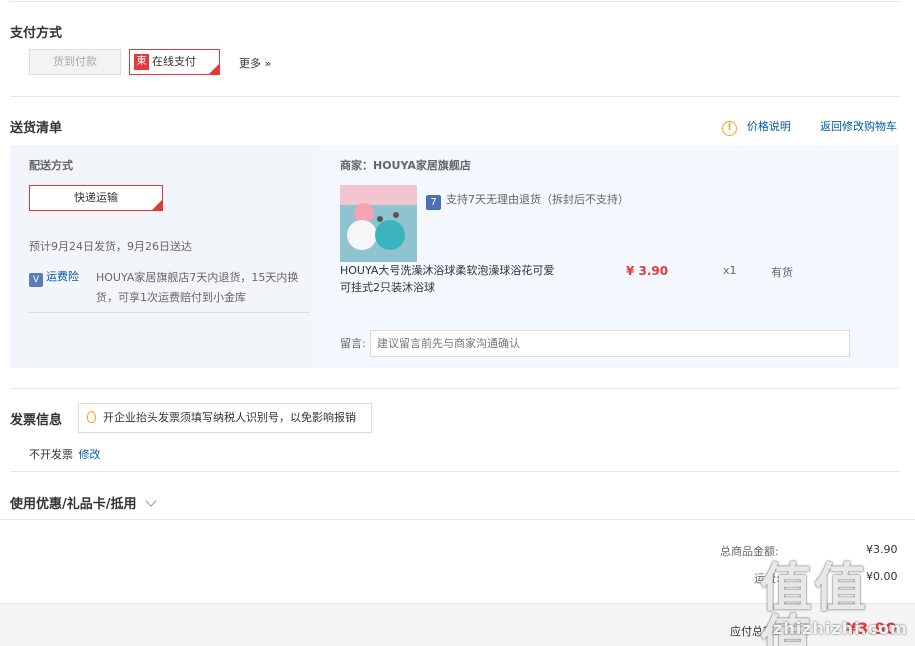 The height and width of the screenshot is (646, 915). I want to click on discount-divider, so click(457, 519).